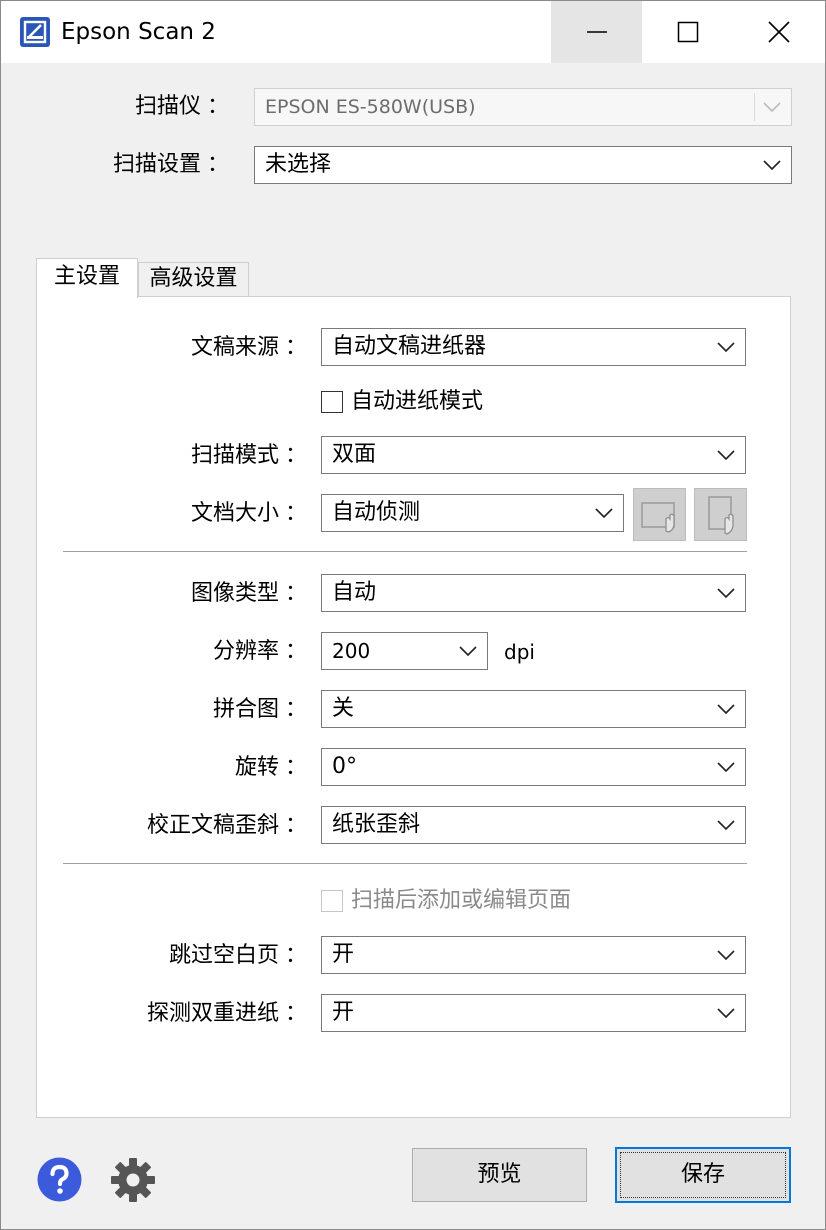 This screenshot has height=1230, width=826. Describe the element at coordinates (87, 278) in the screenshot. I see `tab-main-settings: 主设置` at that location.